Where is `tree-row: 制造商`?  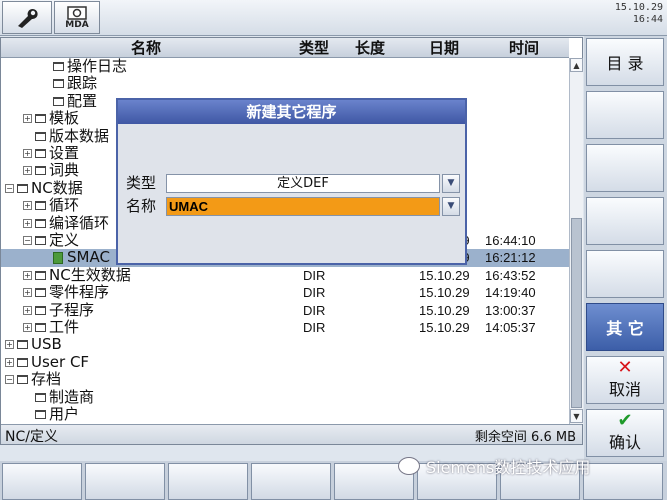 tree-row: 制造商 is located at coordinates (285, 397).